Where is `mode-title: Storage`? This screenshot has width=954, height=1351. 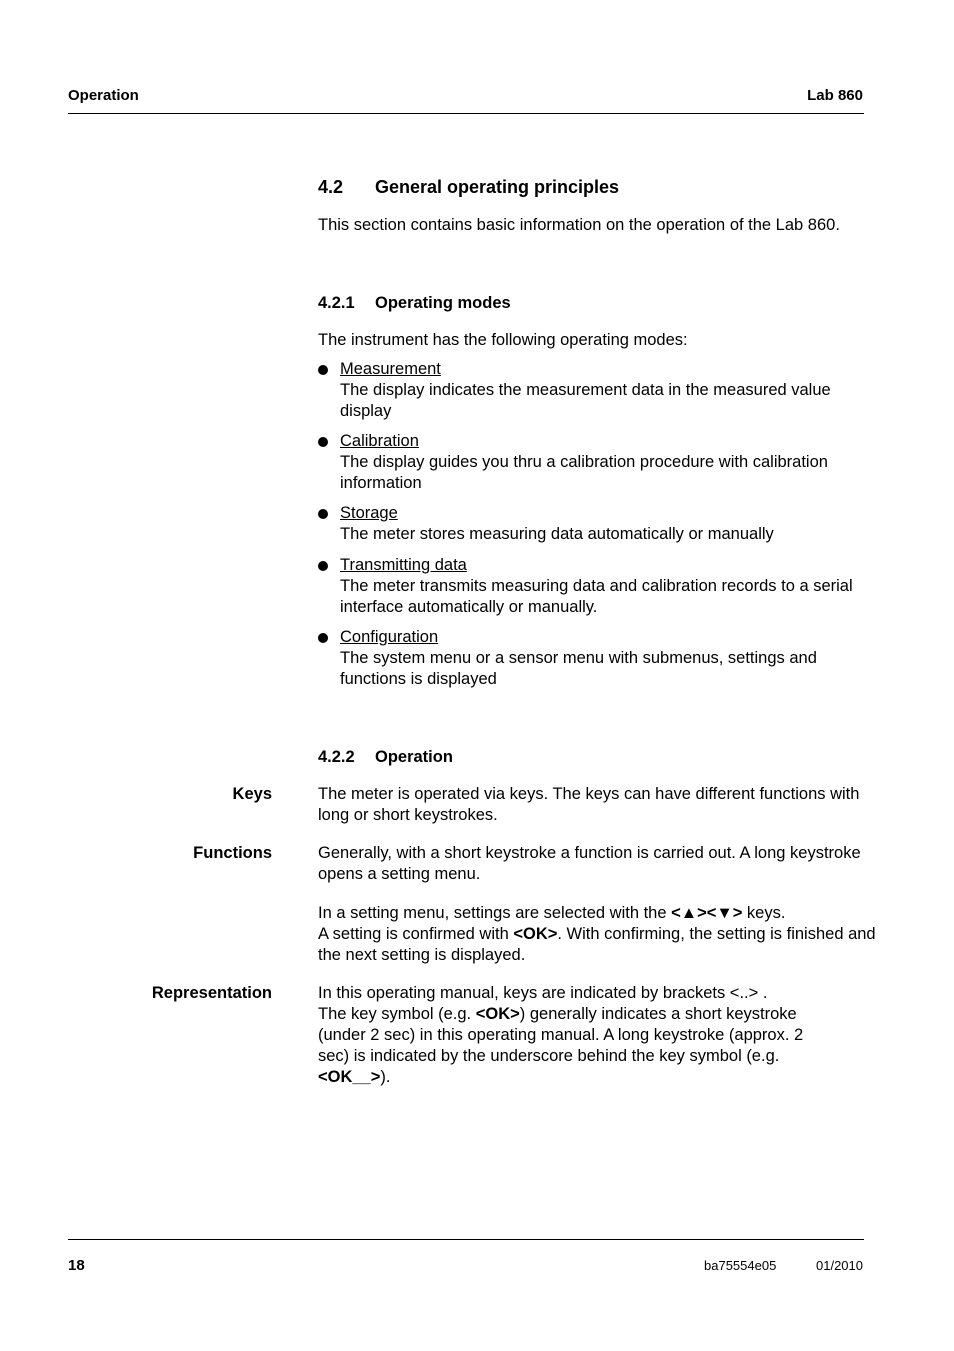
mode-title: Storage is located at coordinates (369, 513).